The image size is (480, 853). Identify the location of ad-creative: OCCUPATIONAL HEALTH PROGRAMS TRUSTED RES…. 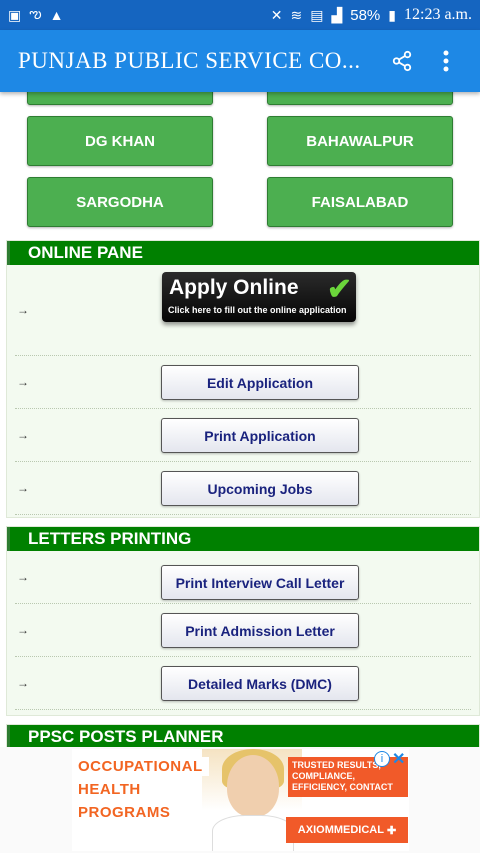
(240, 800).